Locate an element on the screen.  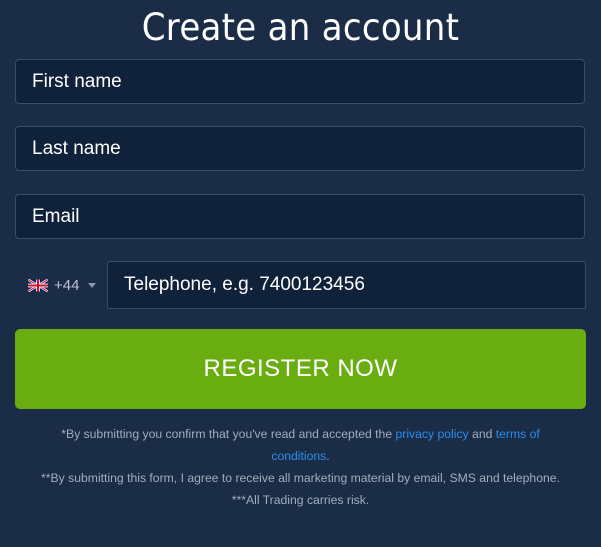
email-input is located at coordinates (300, 216).